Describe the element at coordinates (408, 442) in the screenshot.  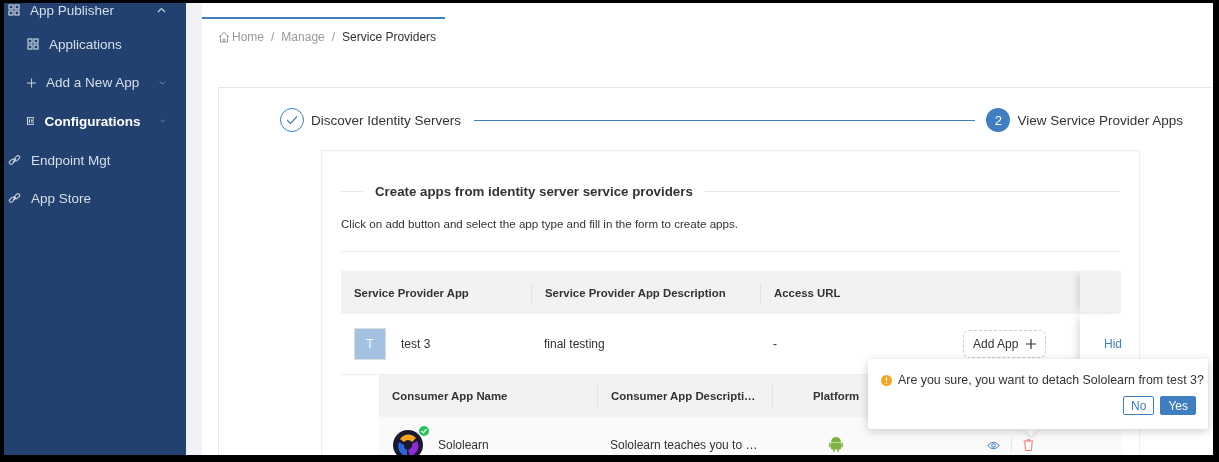
I see `app-logo-icon` at that location.